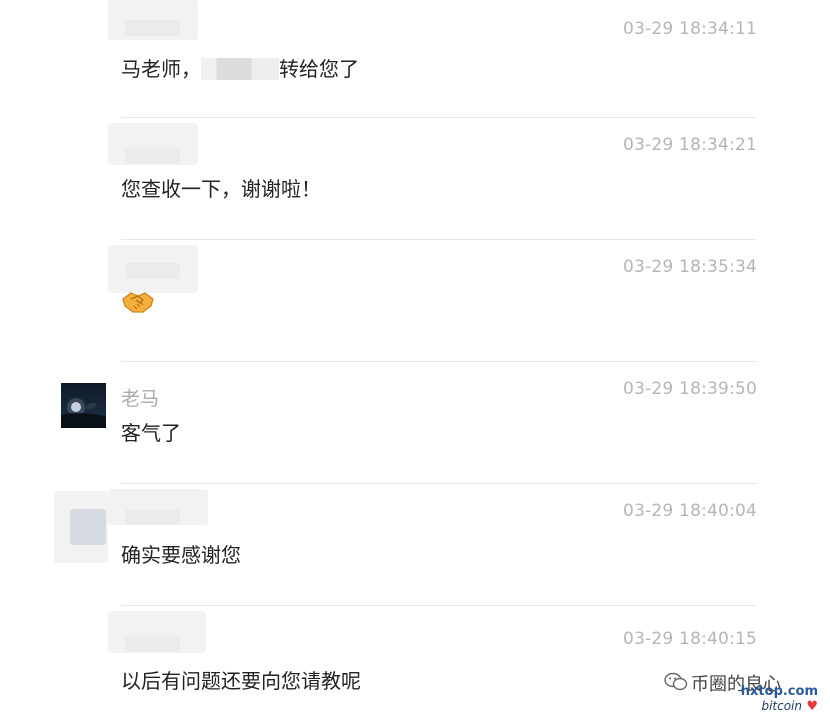  What do you see at coordinates (676, 681) in the screenshot?
I see `wechat-logo-icon` at bounding box center [676, 681].